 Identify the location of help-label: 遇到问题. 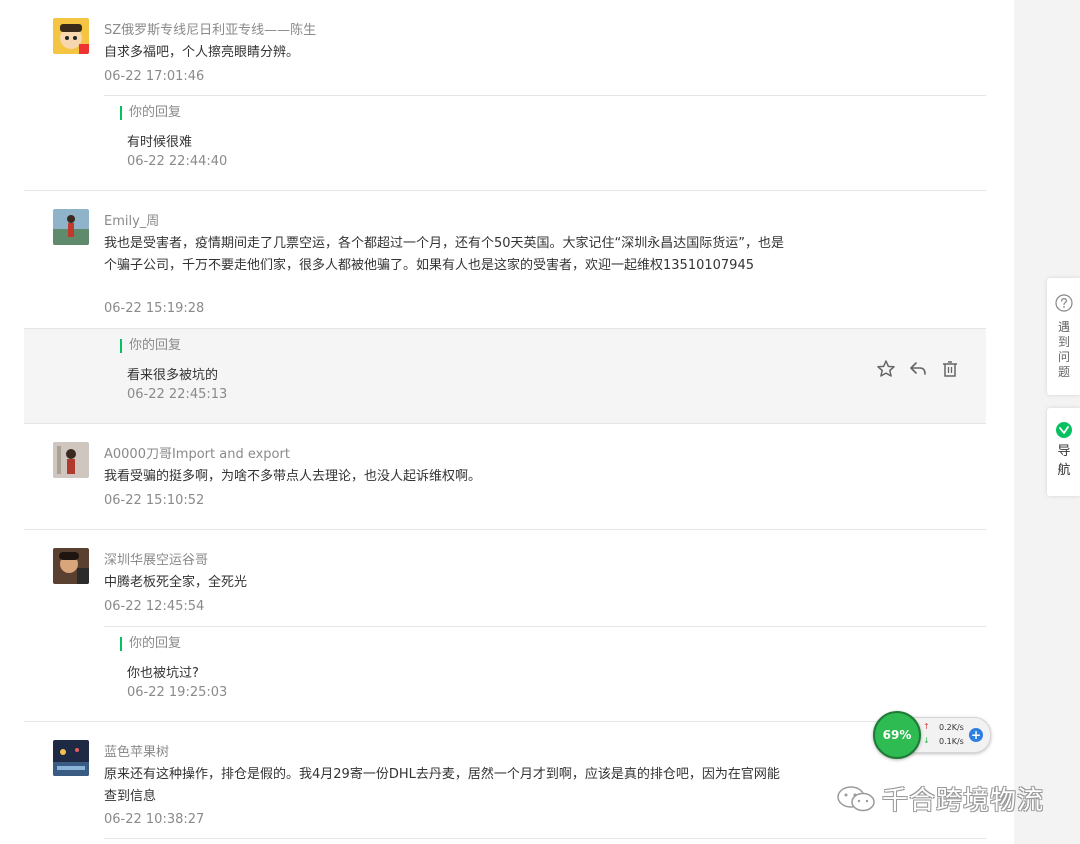
(1063, 349).